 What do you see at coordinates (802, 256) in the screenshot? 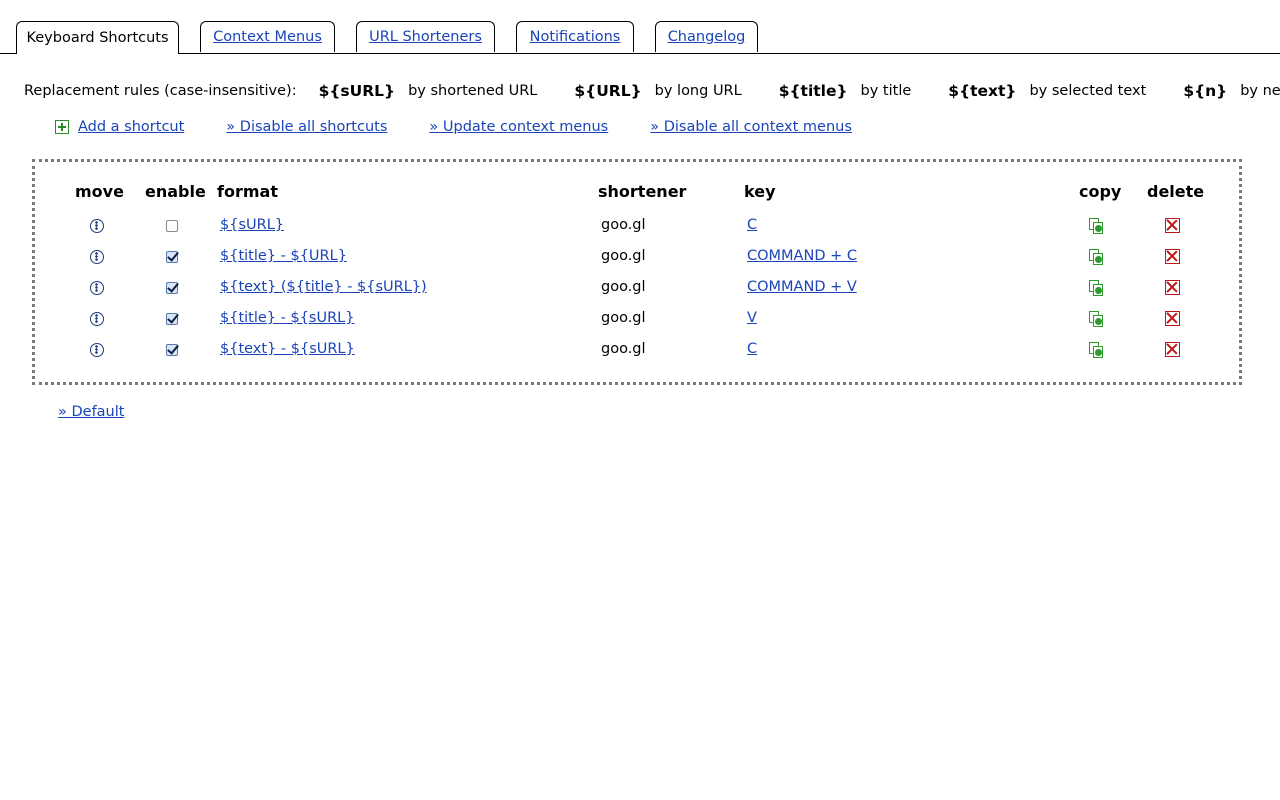
I see `key-link: COMMAND + C` at bounding box center [802, 256].